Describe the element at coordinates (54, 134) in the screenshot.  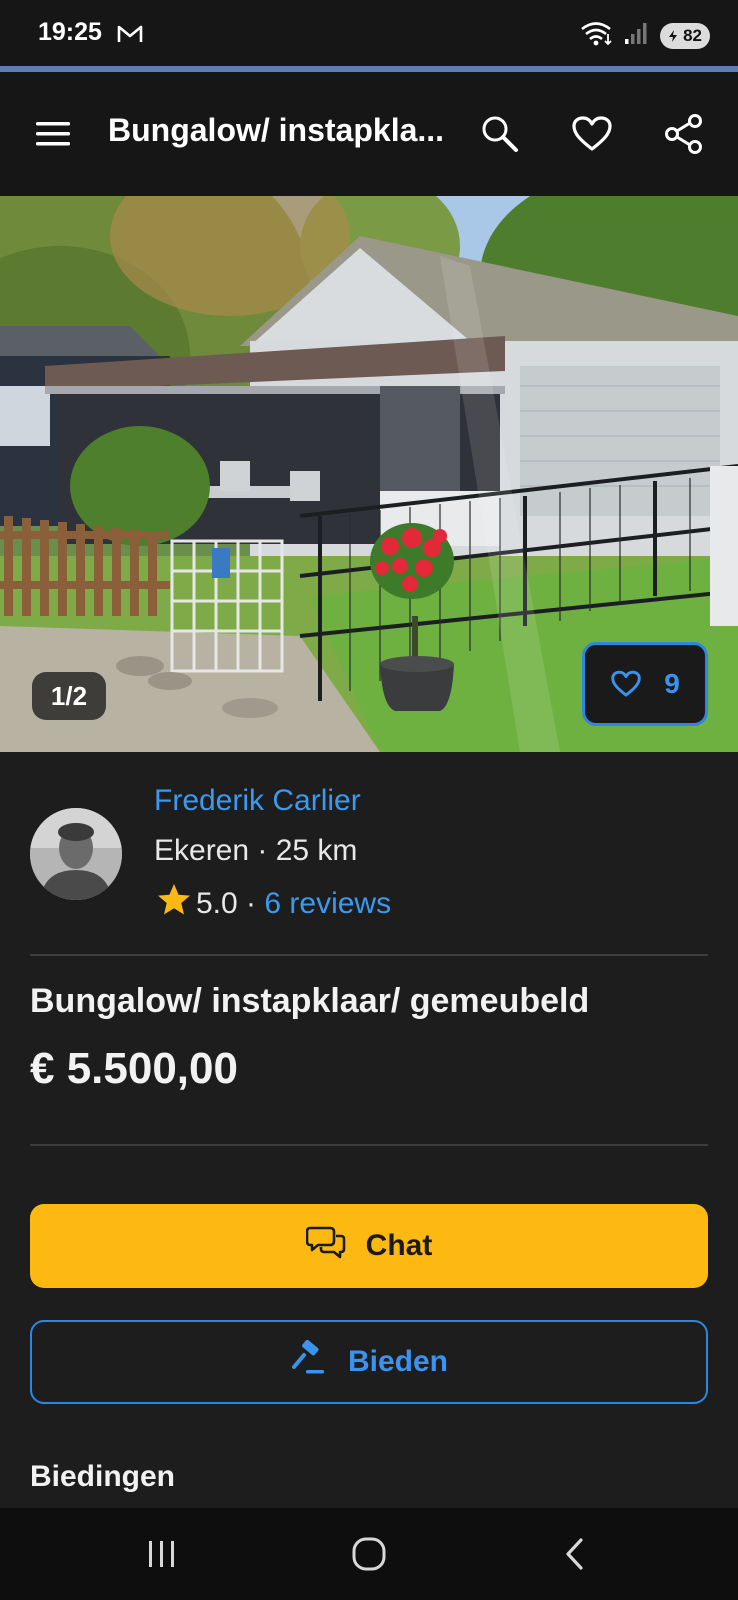
I see `menu-icon` at that location.